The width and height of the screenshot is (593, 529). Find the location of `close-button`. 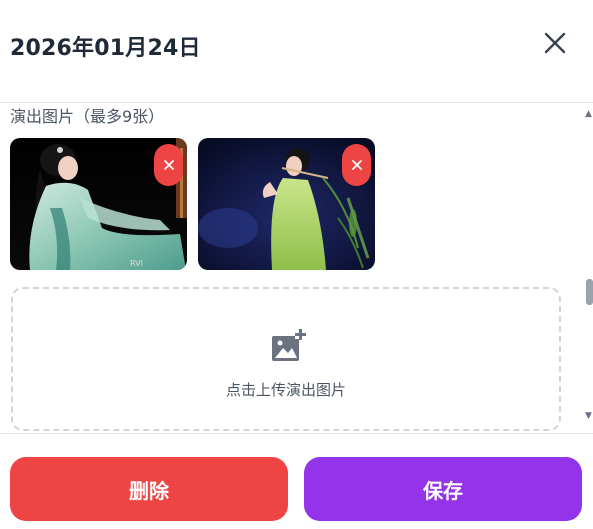

close-button is located at coordinates (554, 44).